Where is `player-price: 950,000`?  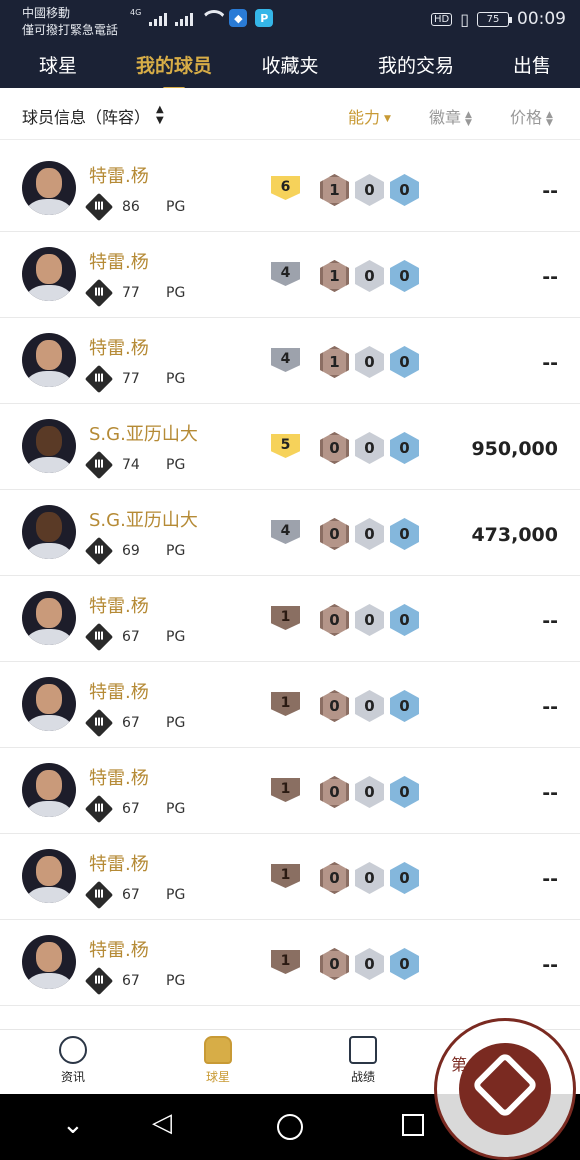
player-price: 950,000 is located at coordinates (514, 449).